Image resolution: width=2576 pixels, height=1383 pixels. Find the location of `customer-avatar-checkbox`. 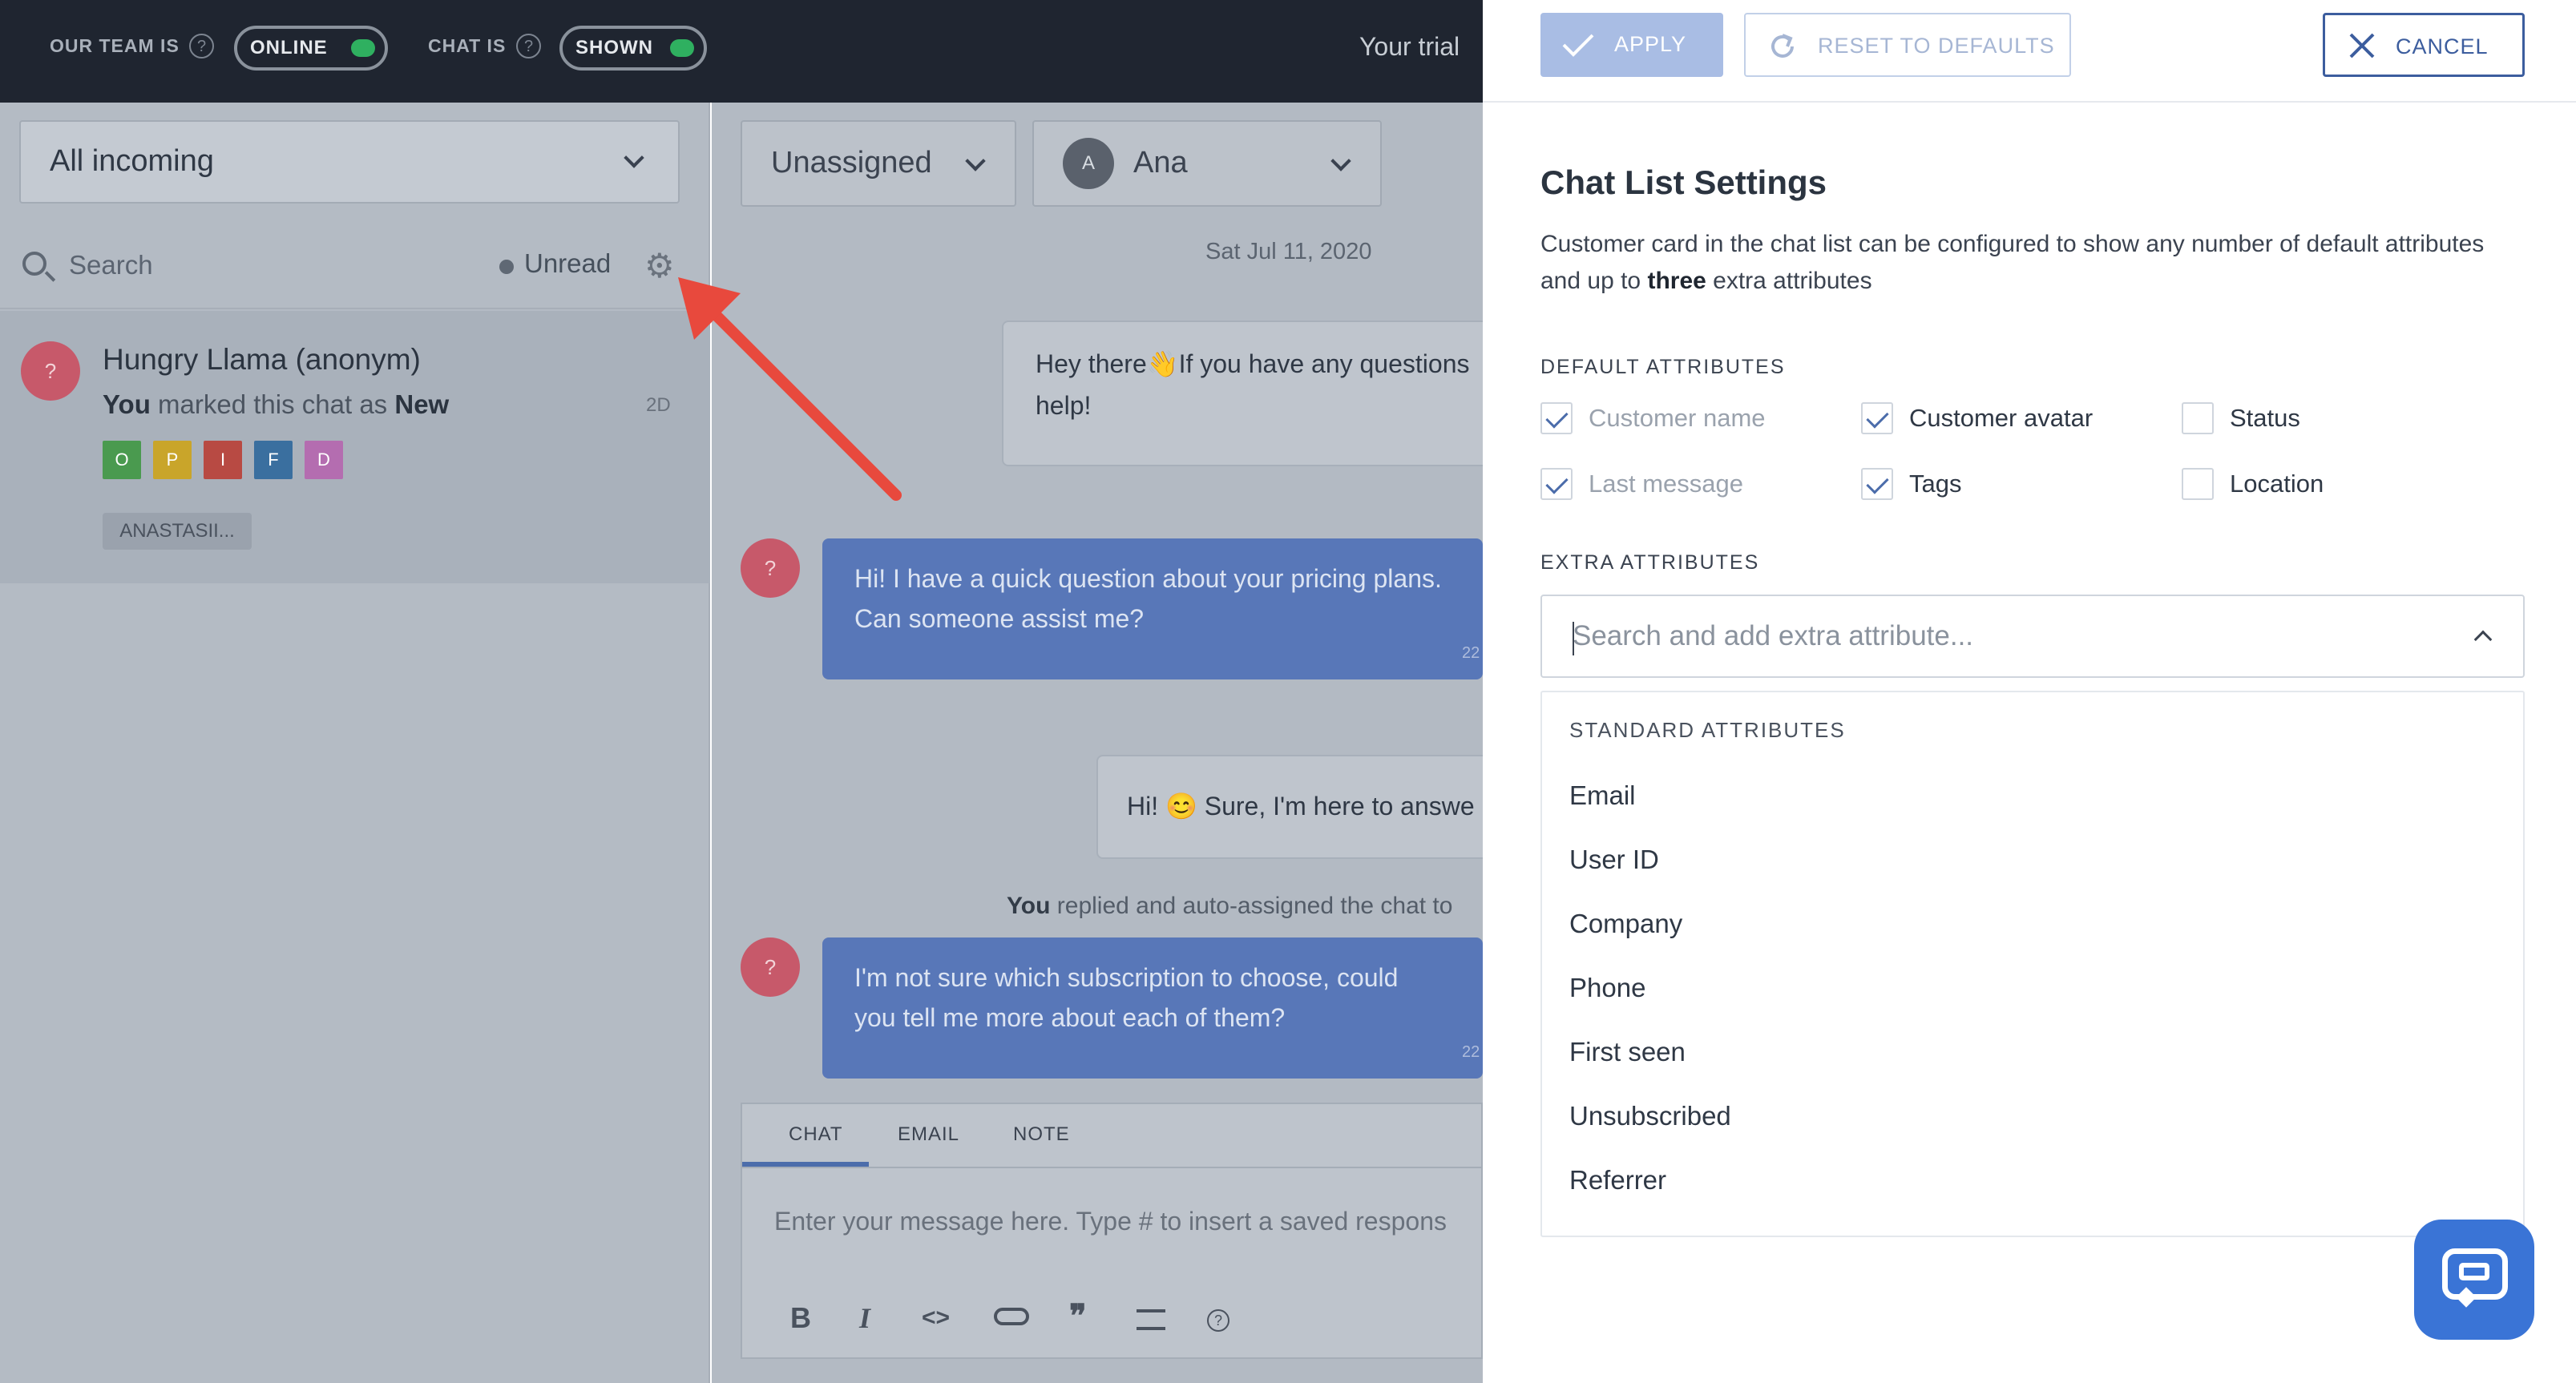

customer-avatar-checkbox is located at coordinates (1877, 418).